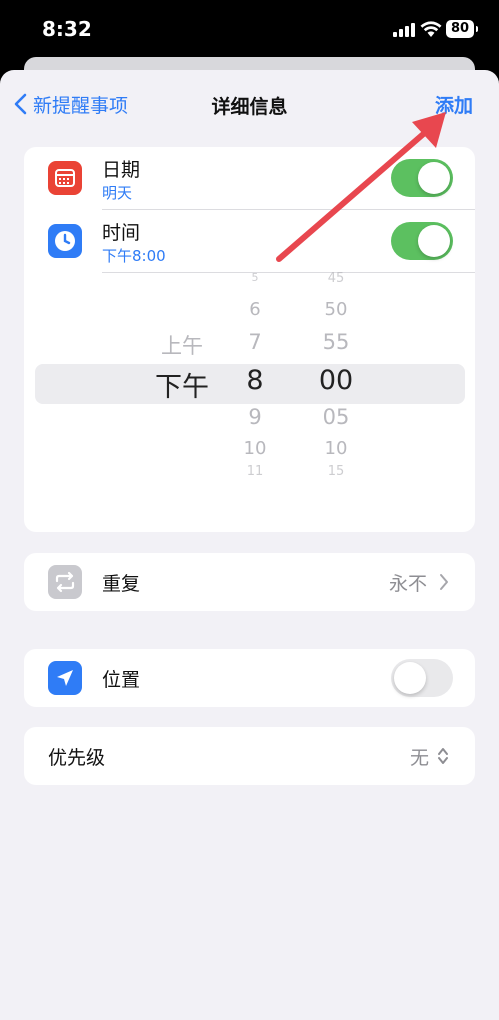 Image resolution: width=499 pixels, height=1020 pixels. Describe the element at coordinates (361, 187) in the screenshot. I see `annotation-arrow-icon` at that location.